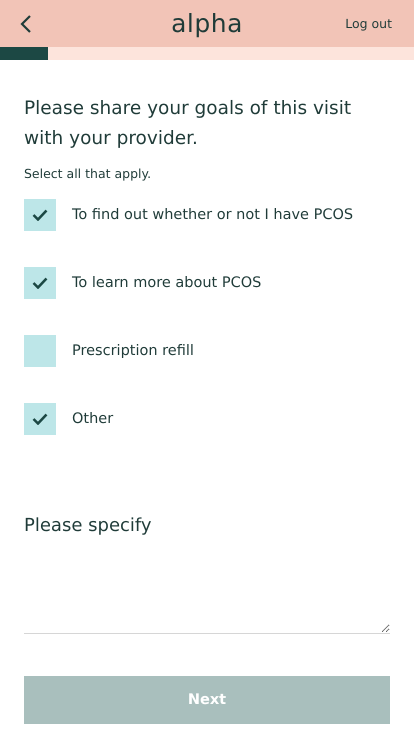  Describe the element at coordinates (88, 525) in the screenshot. I see `specify-label: Please specify` at that location.